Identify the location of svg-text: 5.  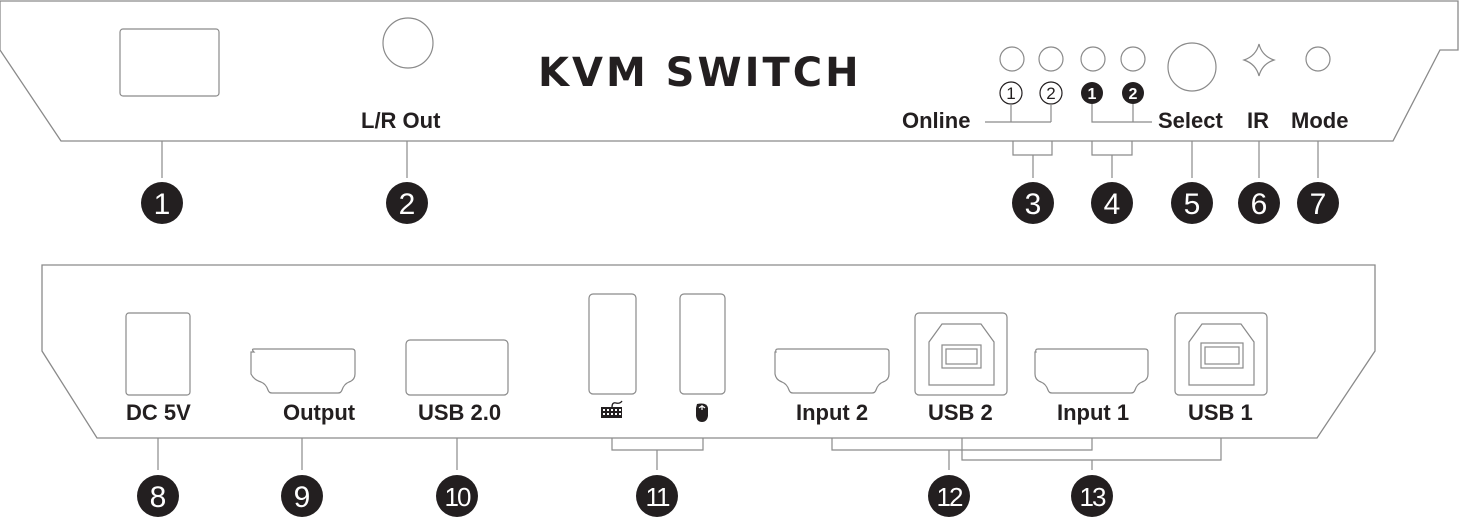
(1192, 204).